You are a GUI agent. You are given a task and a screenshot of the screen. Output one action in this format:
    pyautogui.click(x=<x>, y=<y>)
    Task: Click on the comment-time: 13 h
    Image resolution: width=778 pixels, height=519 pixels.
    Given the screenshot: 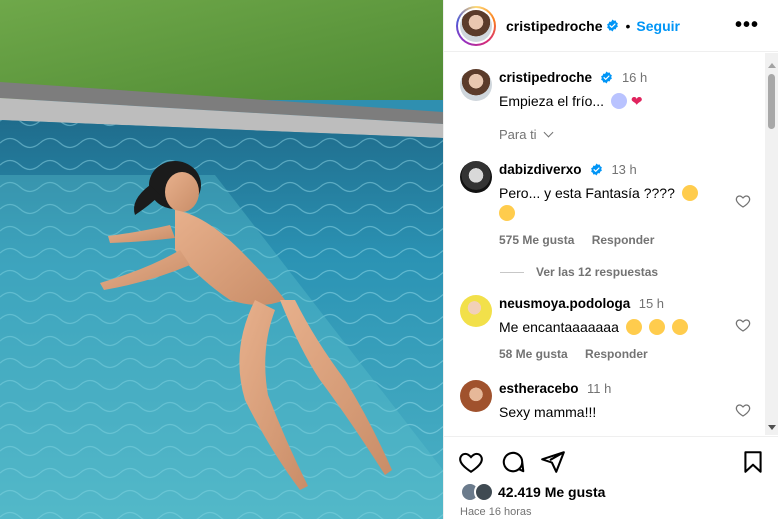 What is the action you would take?
    pyautogui.click(x=623, y=169)
    